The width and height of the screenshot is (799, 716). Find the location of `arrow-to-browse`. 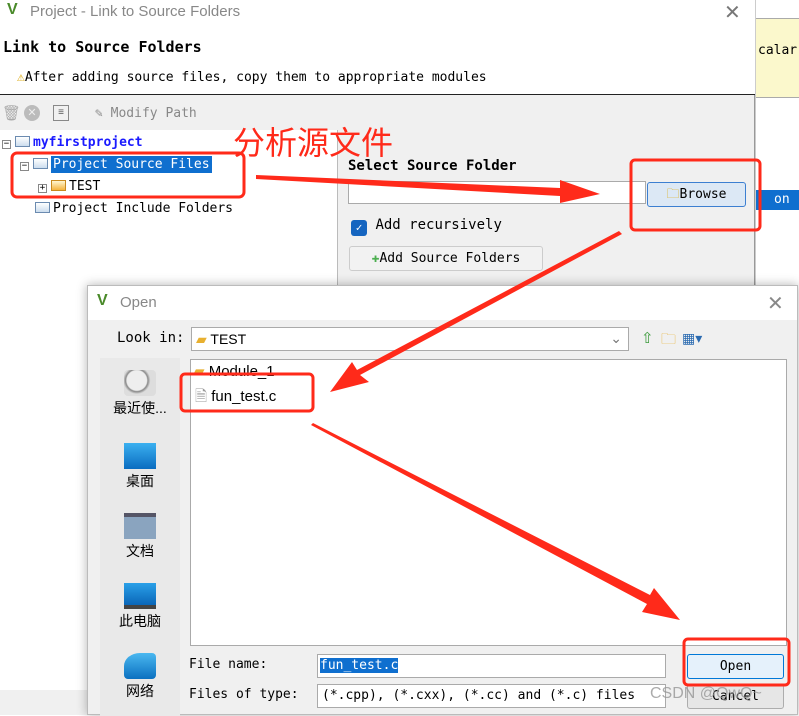

arrow-to-browse is located at coordinates (428, 189).